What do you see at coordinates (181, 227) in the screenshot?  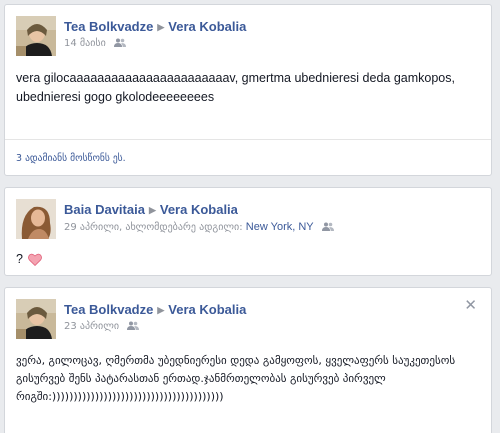 I see `location-prefix: , ახლომდებარე ადგილი:` at bounding box center [181, 227].